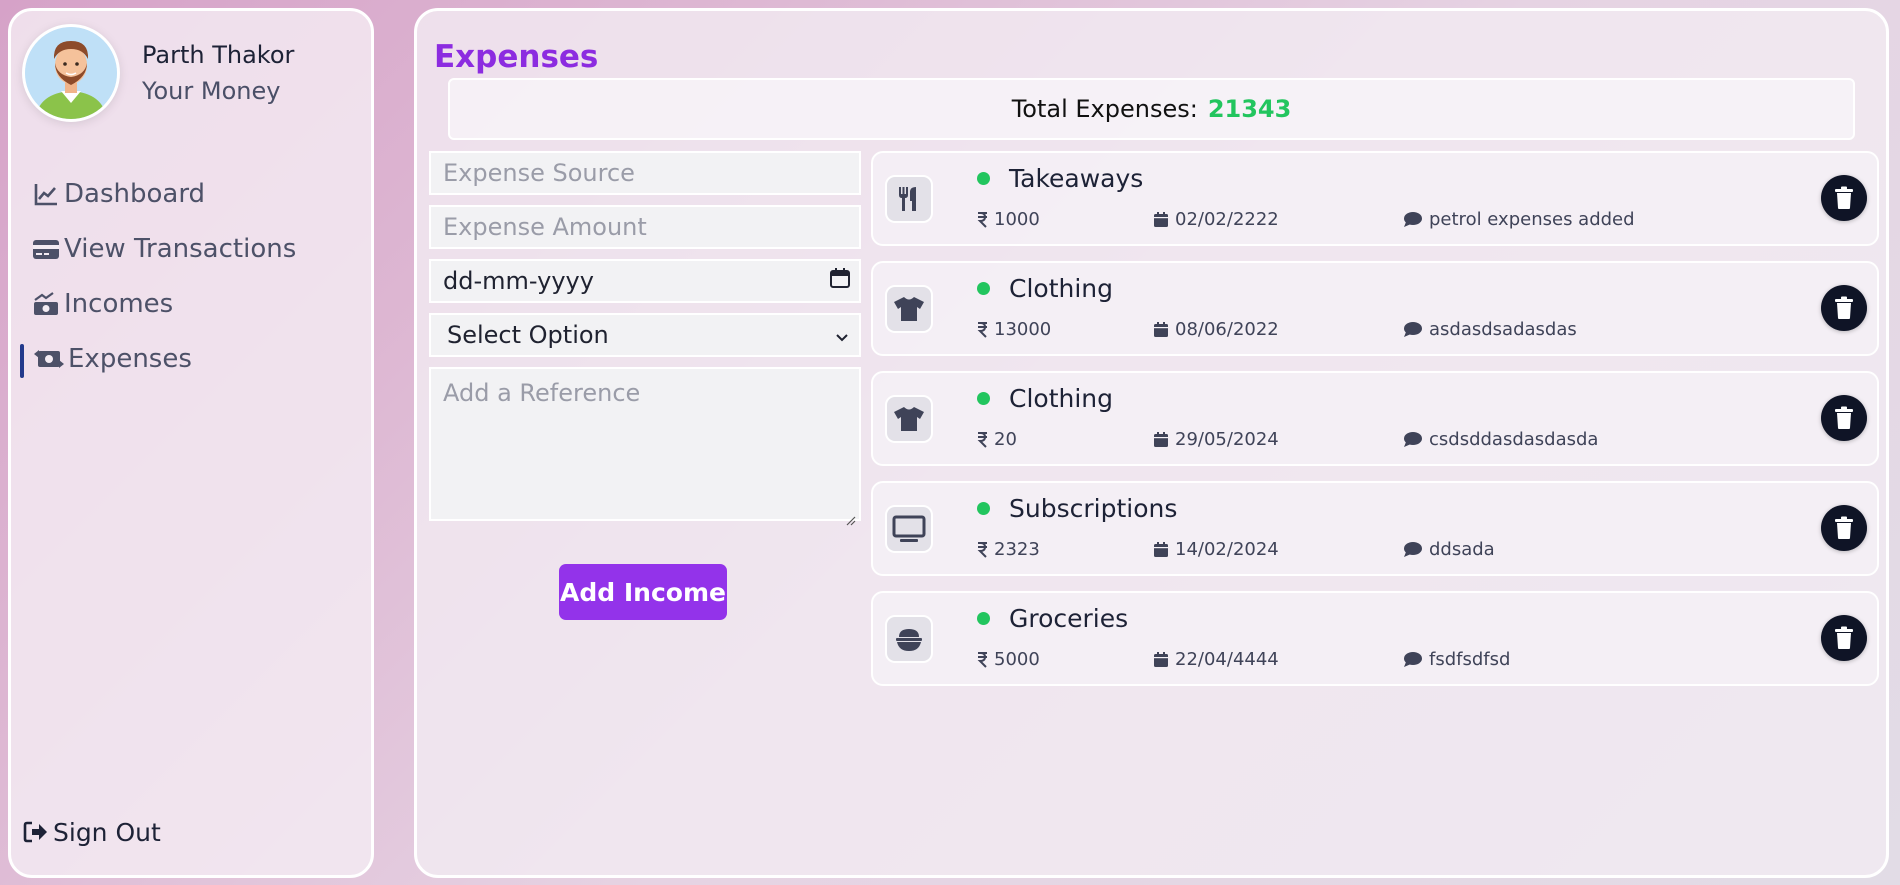 The image size is (1900, 885). What do you see at coordinates (1375, 638) in the screenshot?
I see `expense-item: Groceries 5000 22/04/4444 fsdfsdfsd` at bounding box center [1375, 638].